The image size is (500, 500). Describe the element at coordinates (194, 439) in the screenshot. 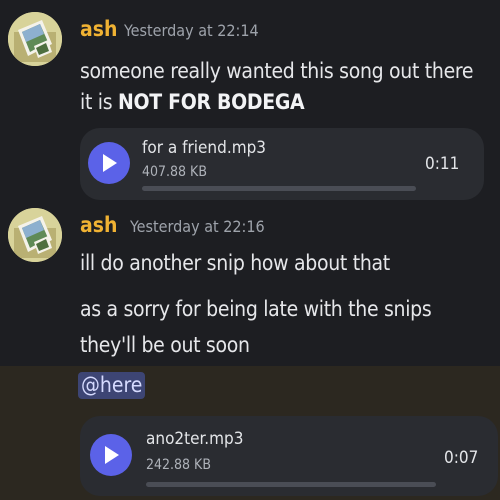

I see `audio-filename: ano2ter.mp3` at that location.